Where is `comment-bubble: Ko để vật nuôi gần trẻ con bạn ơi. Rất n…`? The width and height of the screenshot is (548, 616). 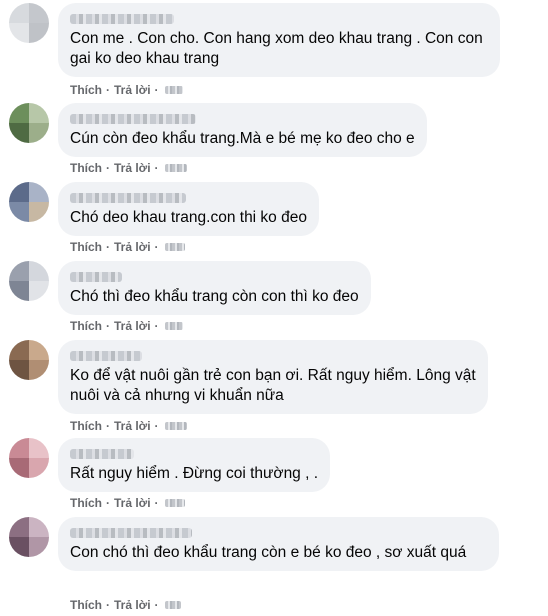 comment-bubble: Ko để vật nuôi gần trẻ con bạn ơi. Rất n… is located at coordinates (273, 377).